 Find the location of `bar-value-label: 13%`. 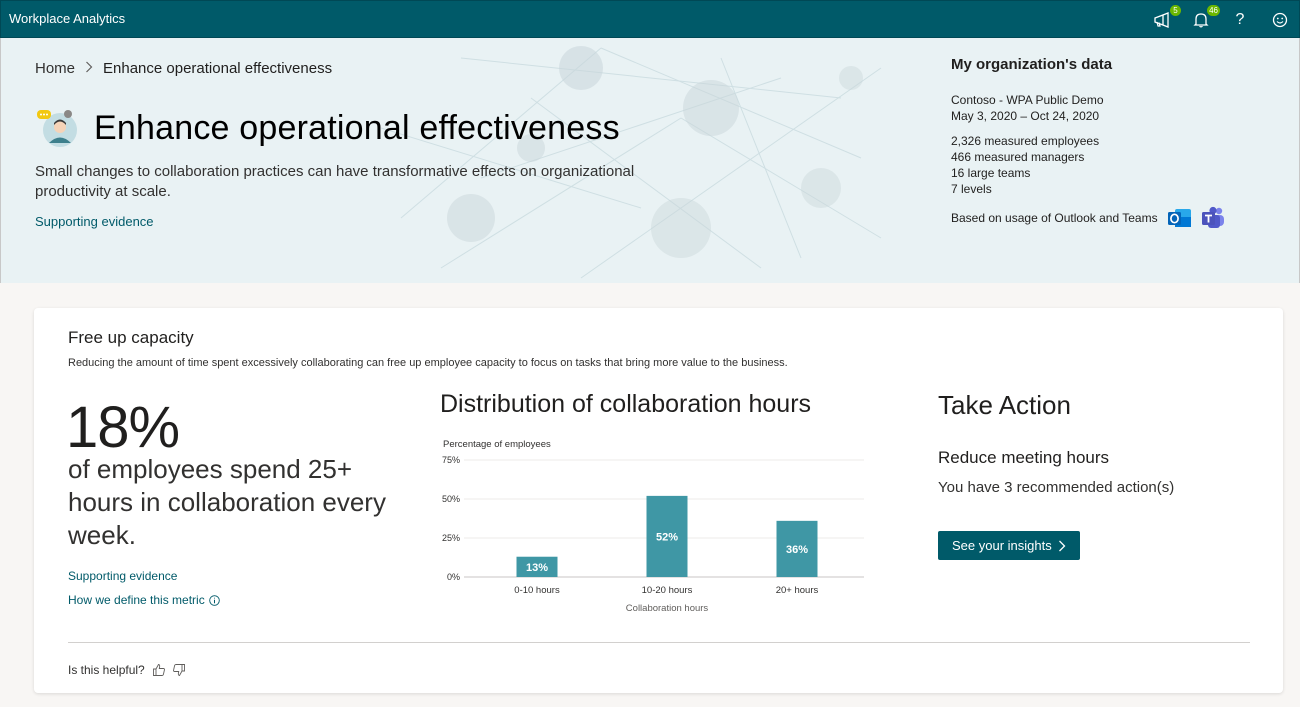

bar-value-label: 13% is located at coordinates (537, 568).